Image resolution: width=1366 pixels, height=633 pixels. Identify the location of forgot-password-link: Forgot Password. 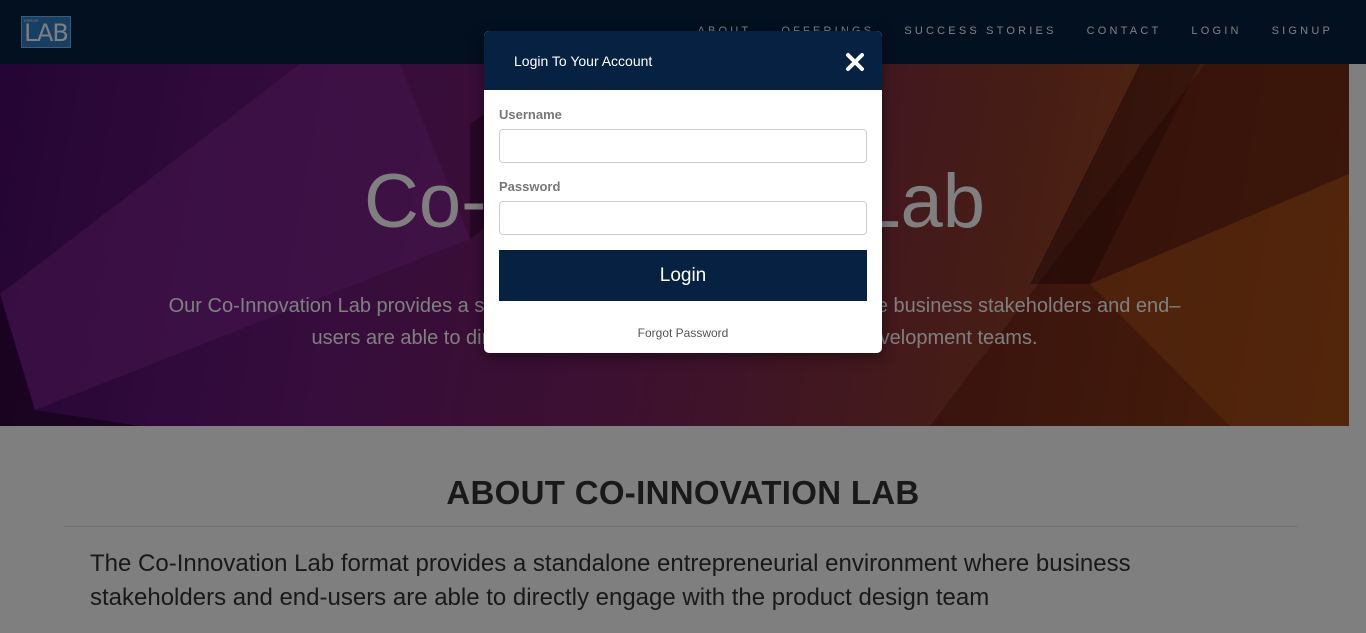
(683, 333).